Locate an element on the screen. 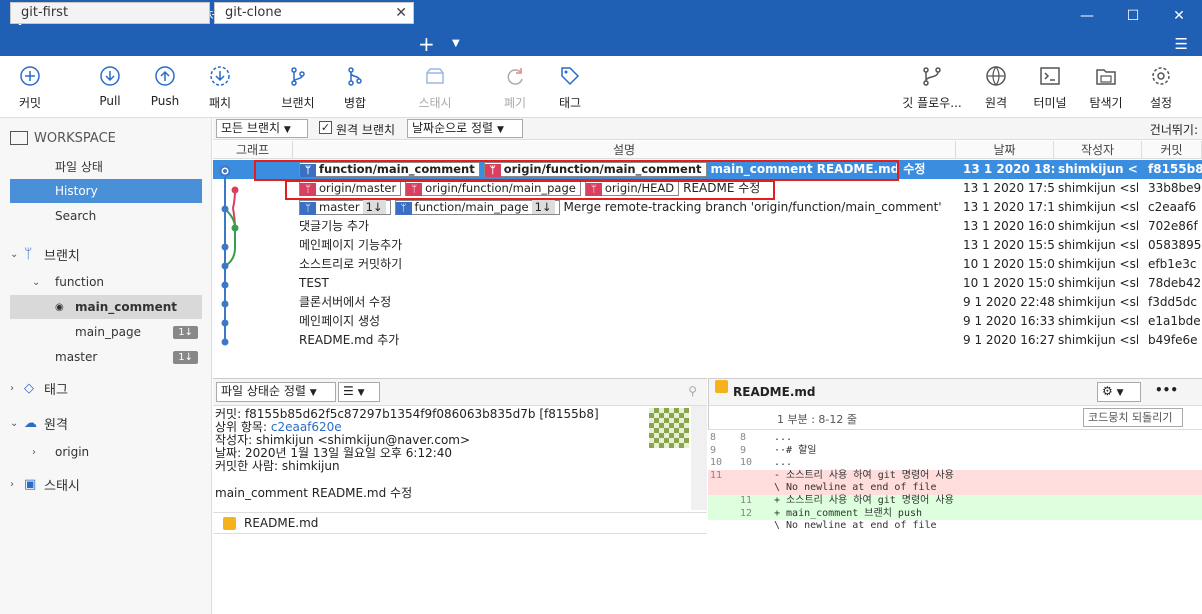 This screenshot has height=614, width=1202. details-scrollbar is located at coordinates (699, 458).